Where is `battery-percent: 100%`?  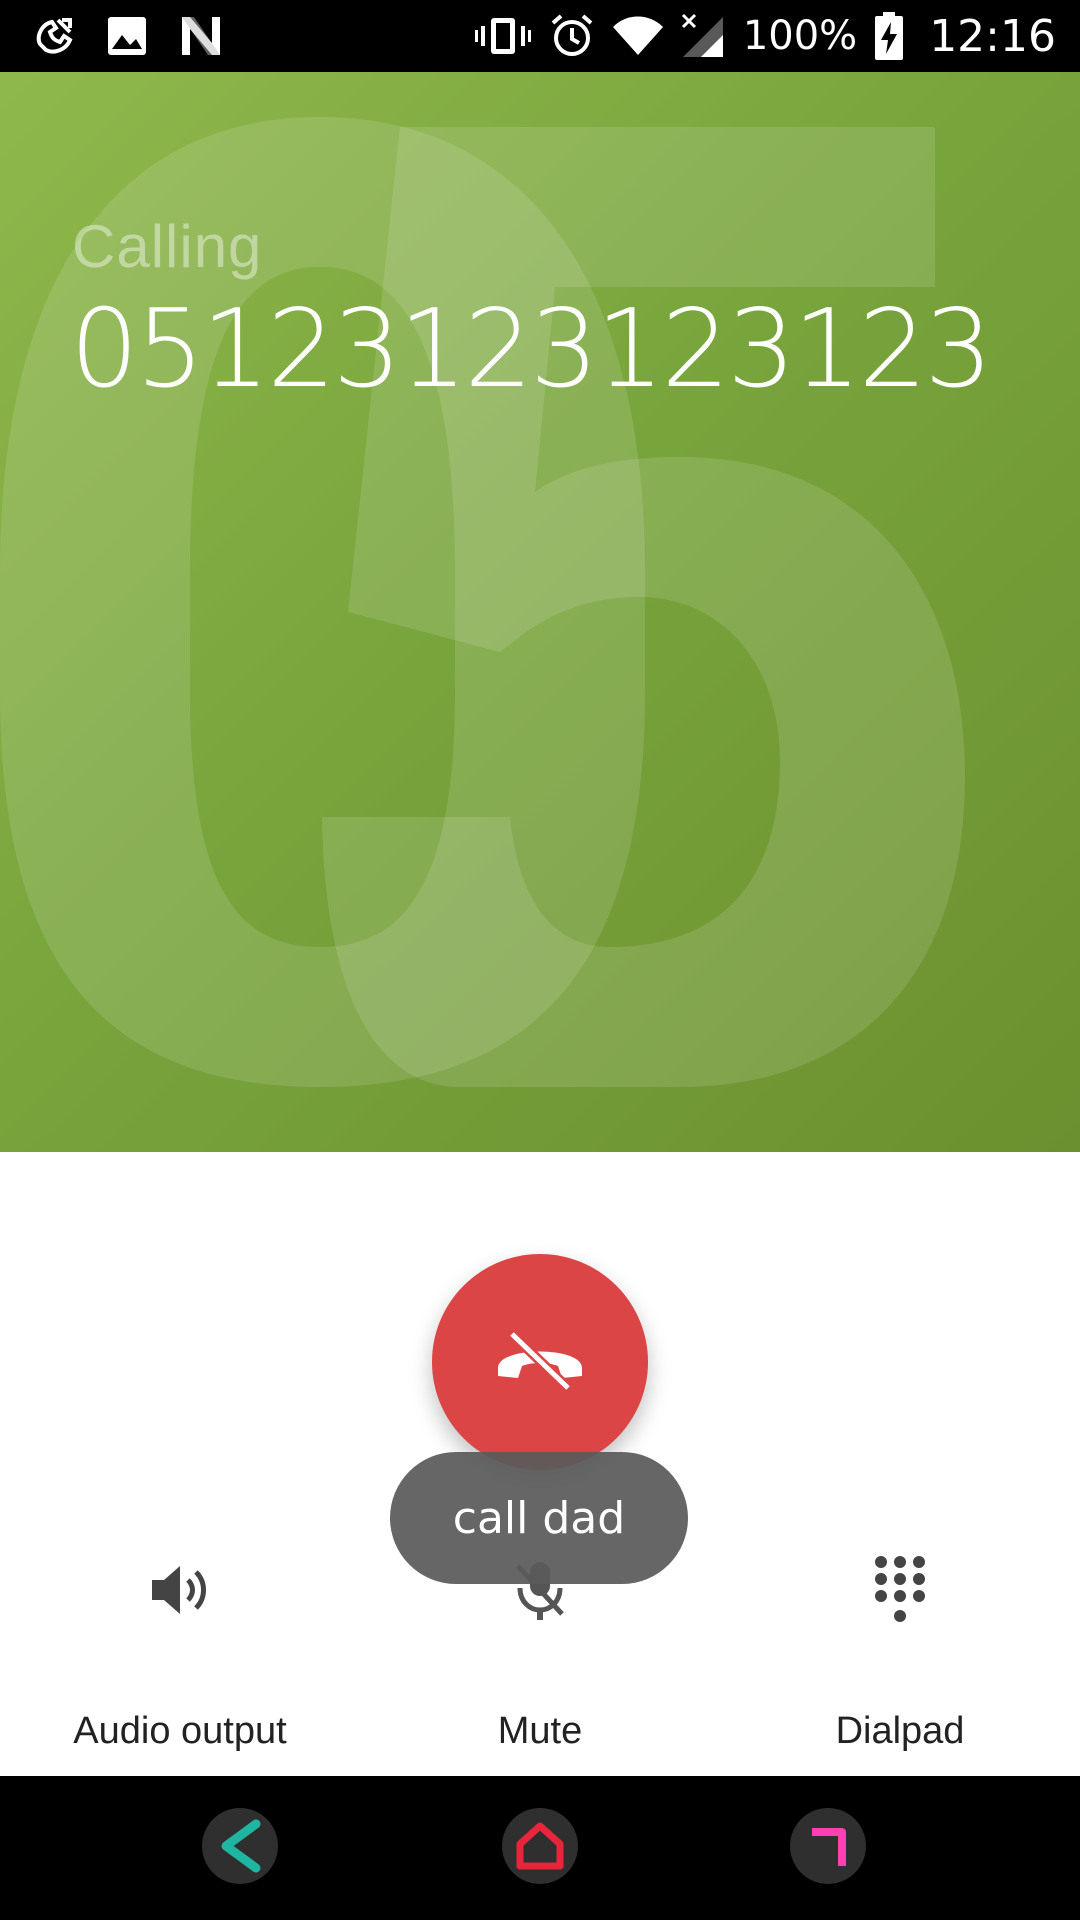 battery-percent: 100% is located at coordinates (800, 36).